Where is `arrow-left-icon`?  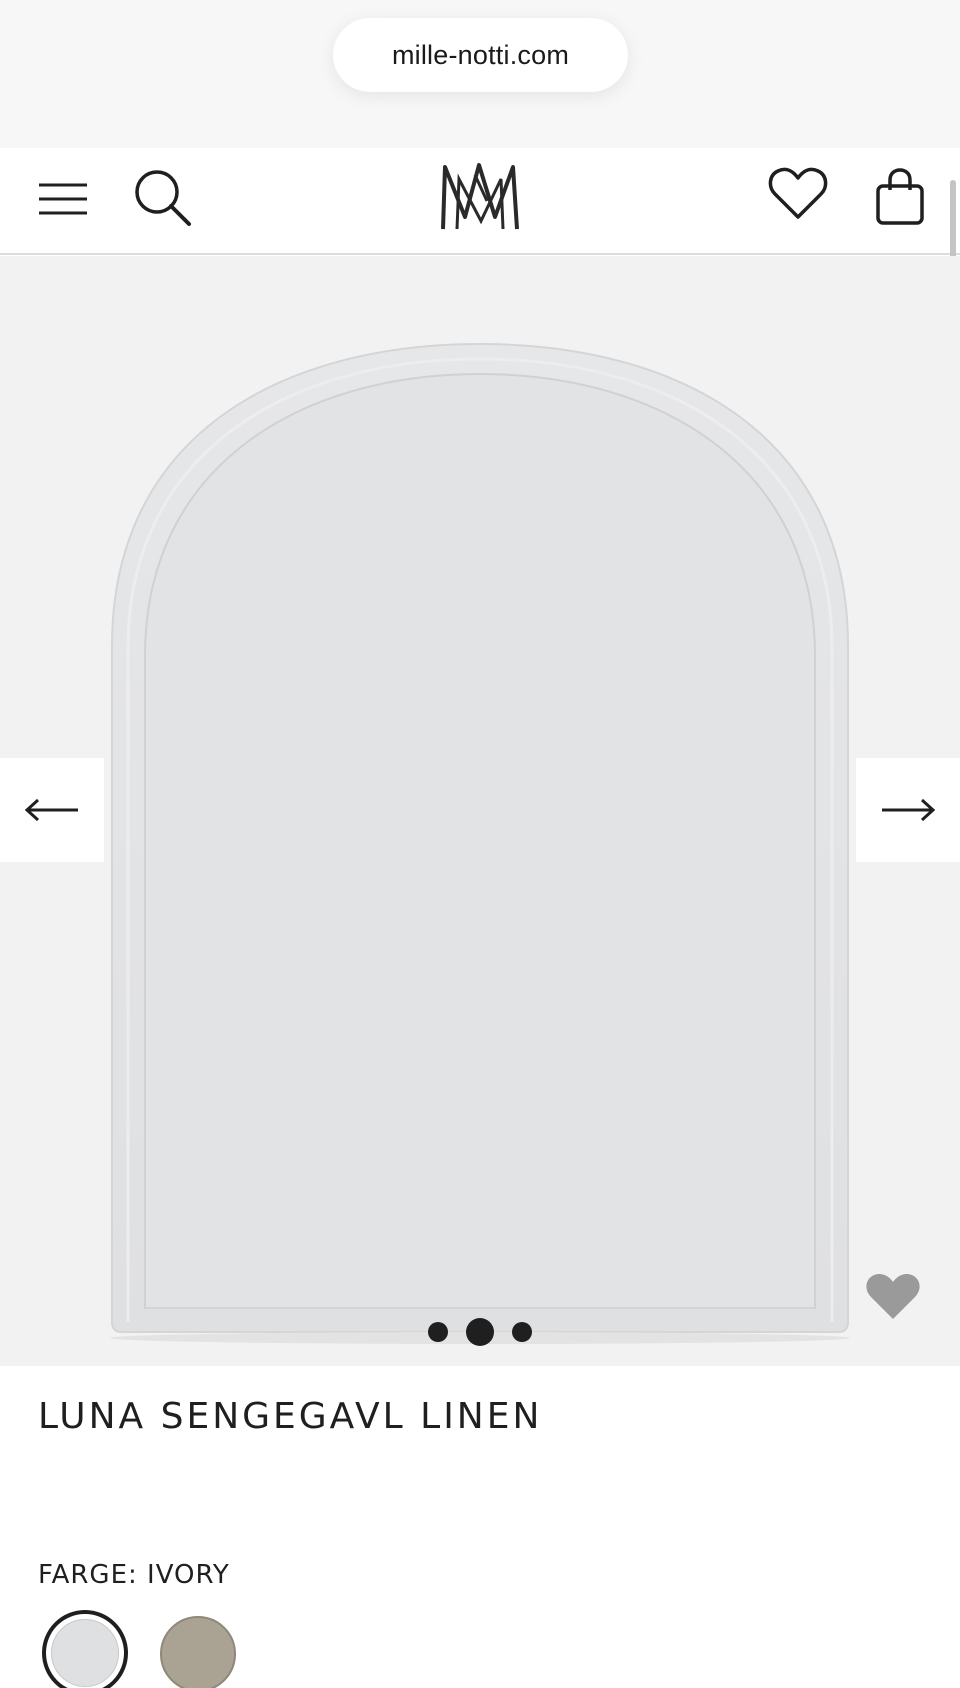
arrow-left-icon is located at coordinates (51, 810).